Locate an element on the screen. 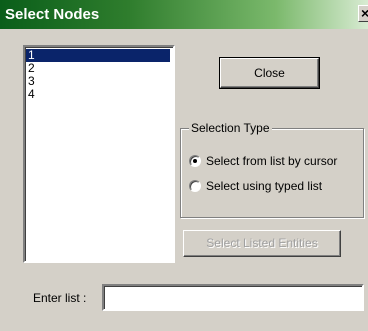 The image size is (368, 331). list-item: 1 is located at coordinates (98, 55).